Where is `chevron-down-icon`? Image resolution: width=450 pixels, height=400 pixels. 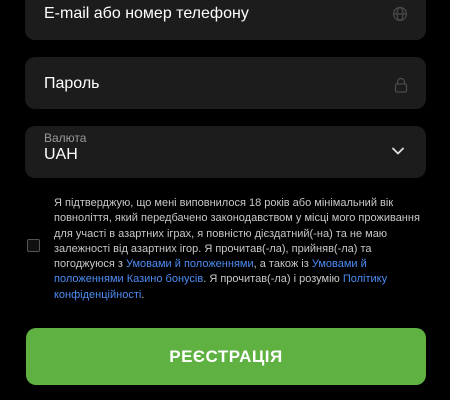 chevron-down-icon is located at coordinates (398, 151).